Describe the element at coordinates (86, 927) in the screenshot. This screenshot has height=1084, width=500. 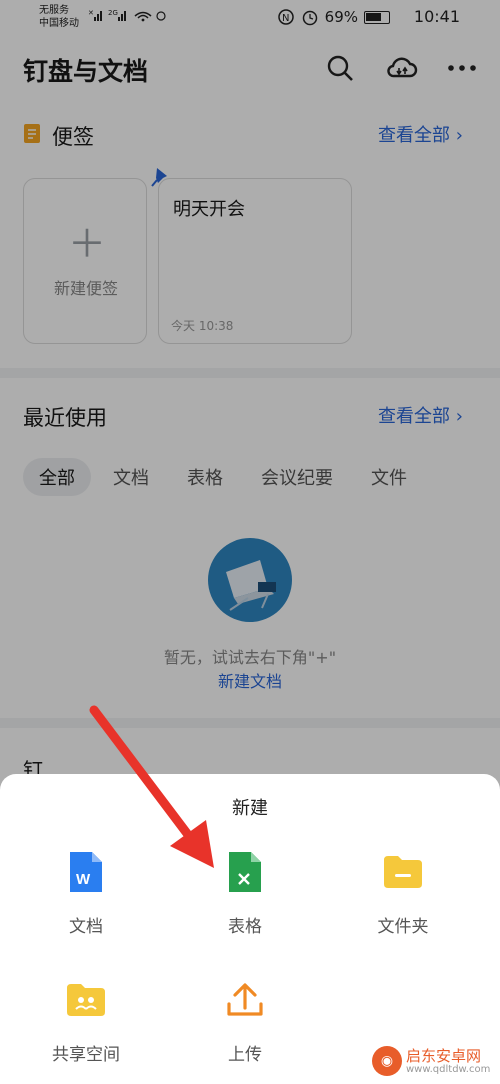
I see `new-doc-label: 文档` at that location.